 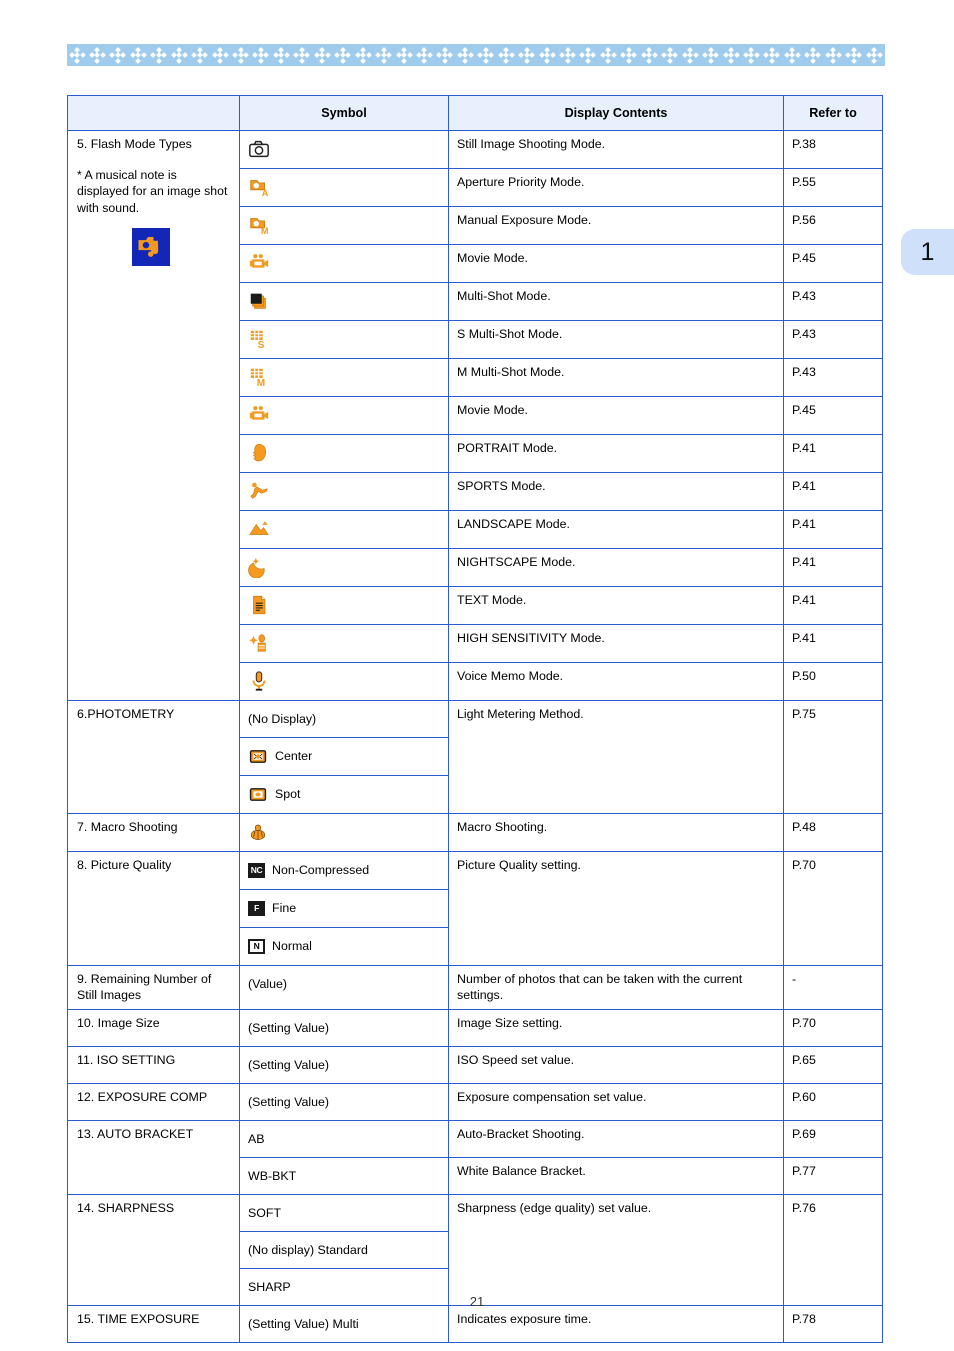 What do you see at coordinates (833, 1028) in the screenshot?
I see `refer-to-cell: P.70` at bounding box center [833, 1028].